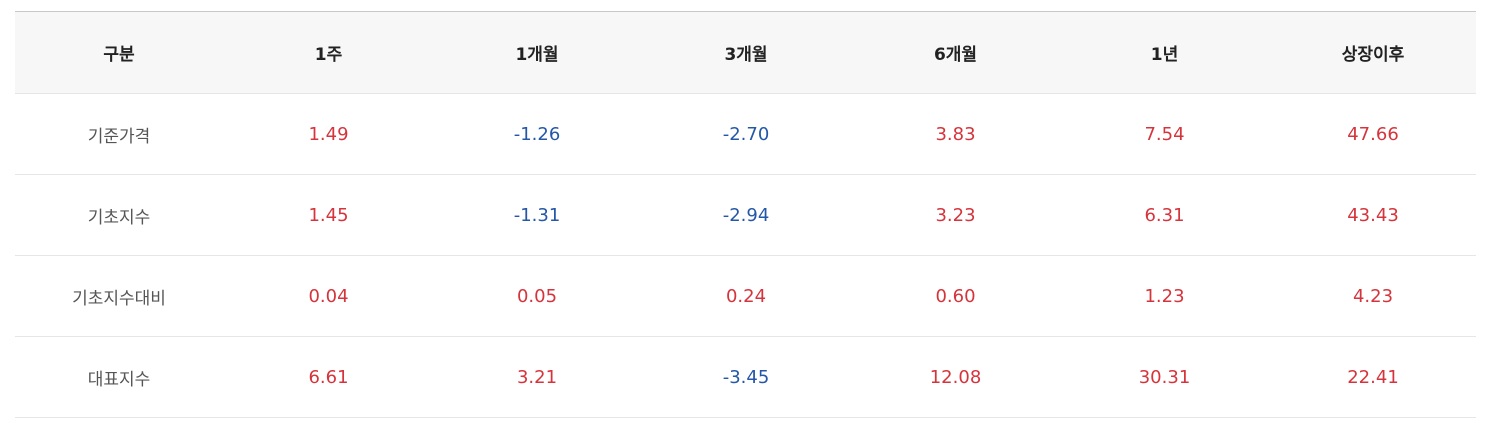 The image size is (1487, 423). Describe the element at coordinates (537, 215) in the screenshot. I see `table-cell: -1.31` at that location.